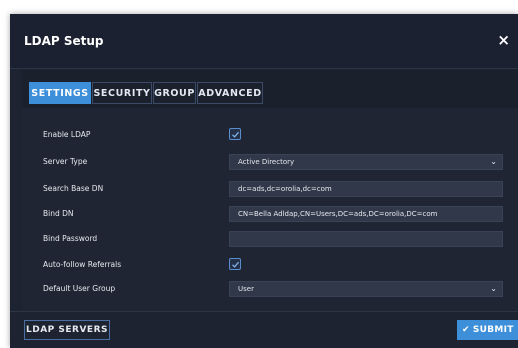 This screenshot has width=518, height=348. Describe the element at coordinates (73, 188) in the screenshot. I see `search-base-dn-label: Search Base DN` at that location.